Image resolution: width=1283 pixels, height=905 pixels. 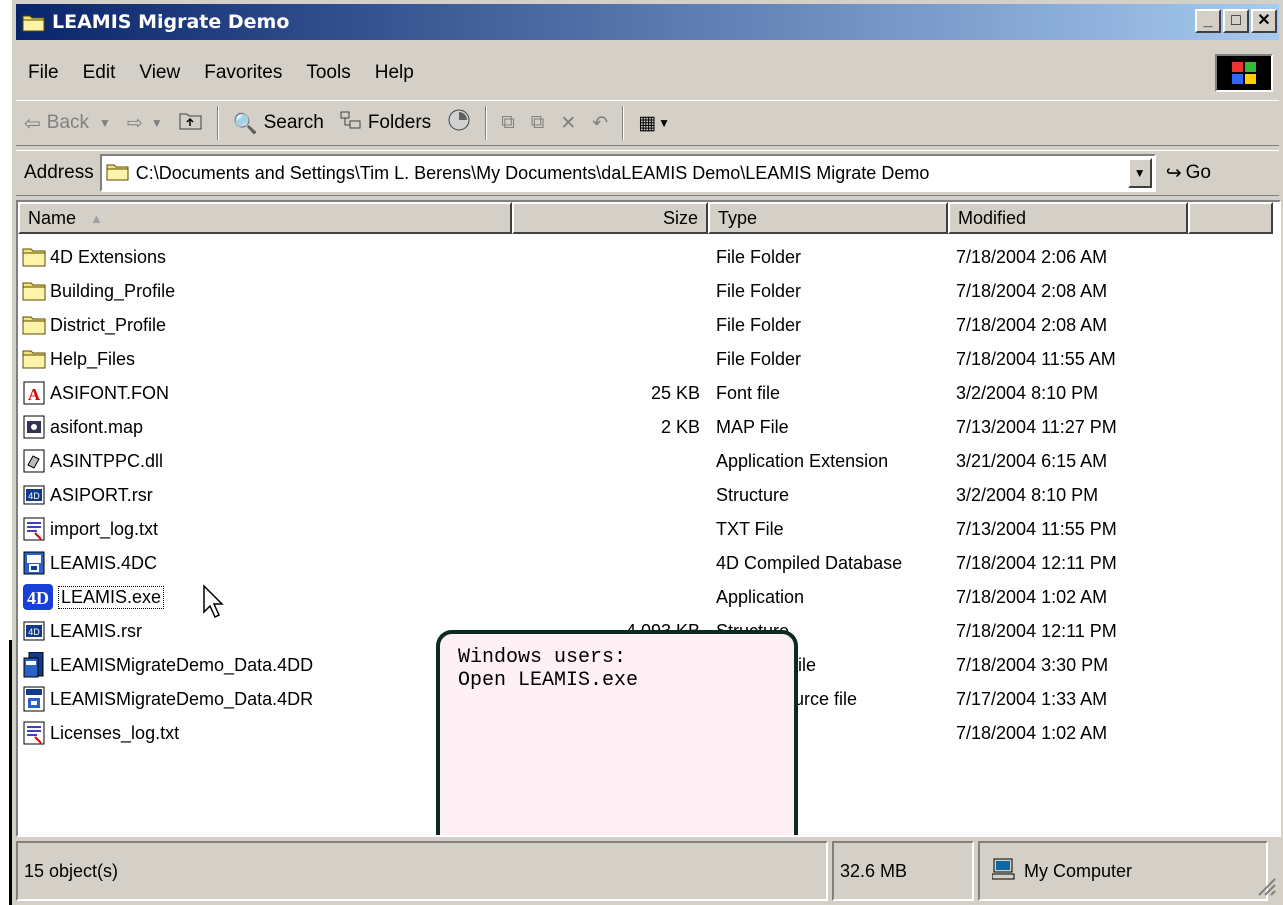 What do you see at coordinates (99, 73) in the screenshot?
I see `menu-edit: Edit` at bounding box center [99, 73].